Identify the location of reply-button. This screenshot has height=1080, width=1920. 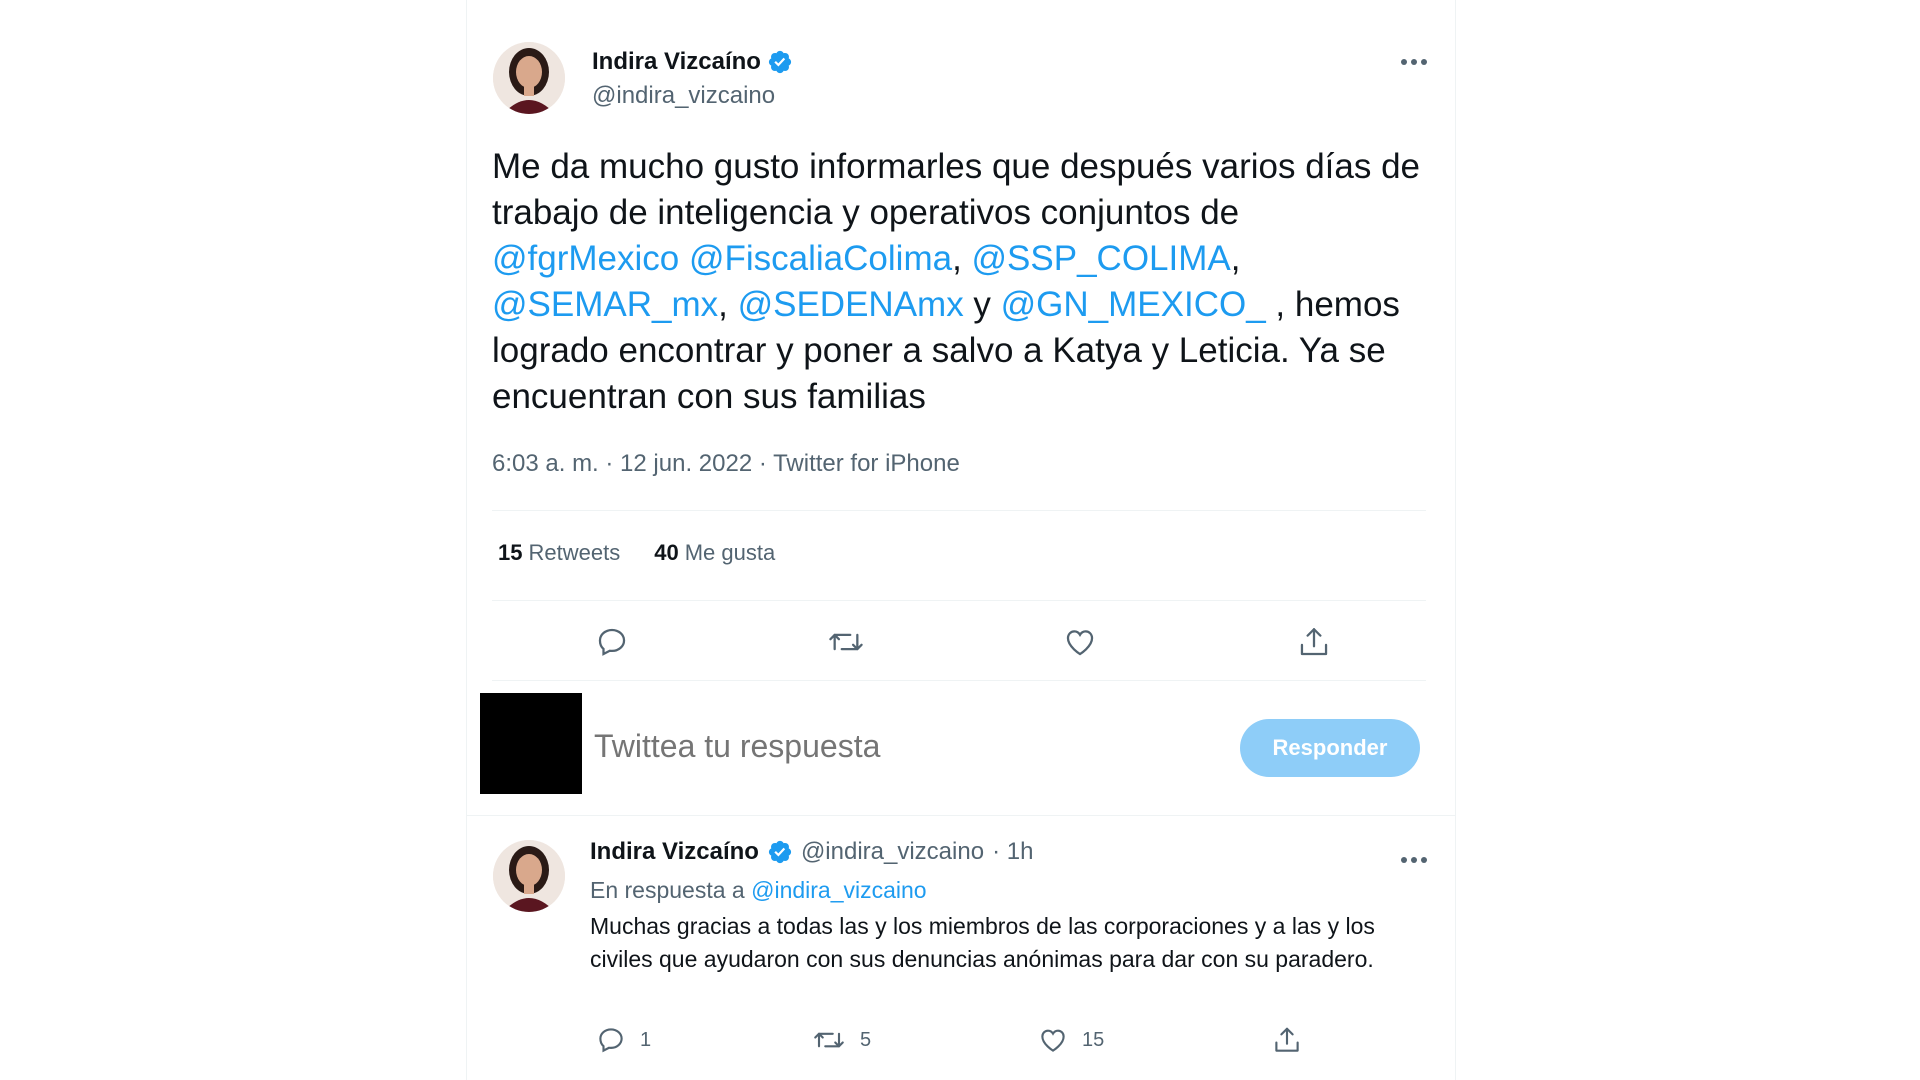
(612, 642).